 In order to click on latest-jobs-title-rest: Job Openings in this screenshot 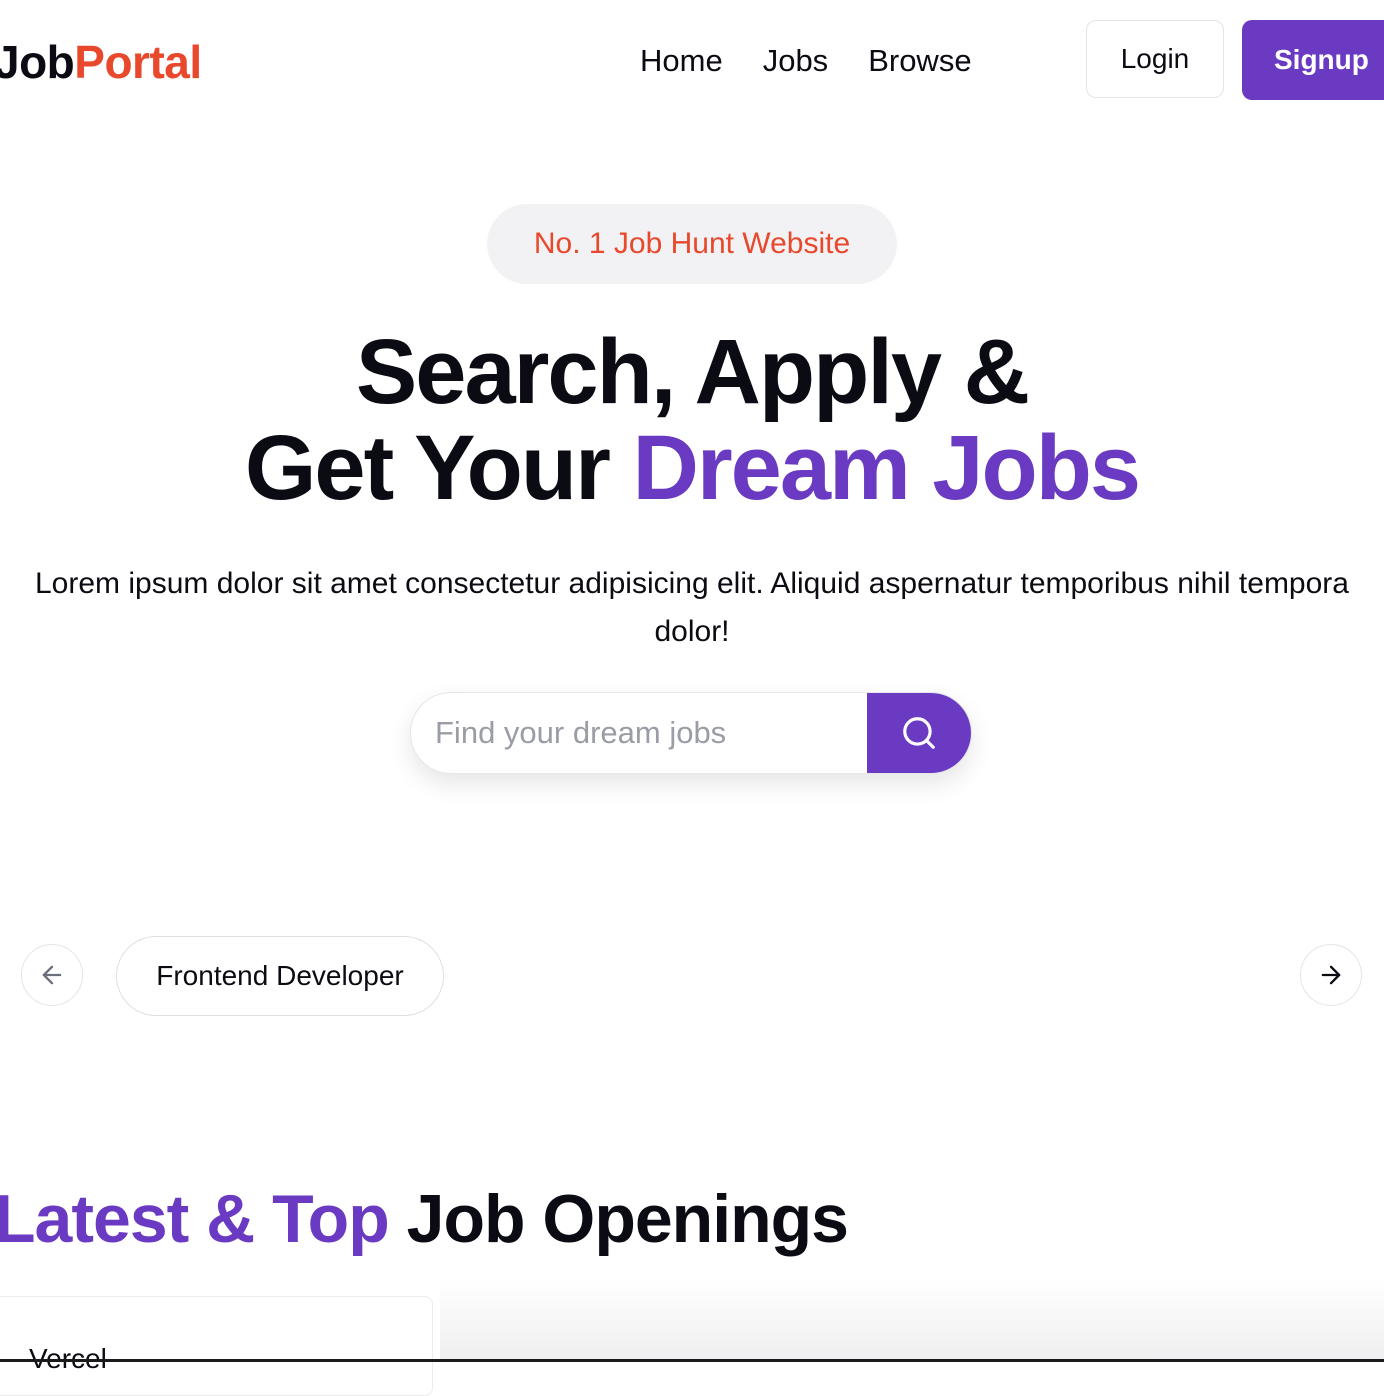, I will do `click(618, 1219)`.